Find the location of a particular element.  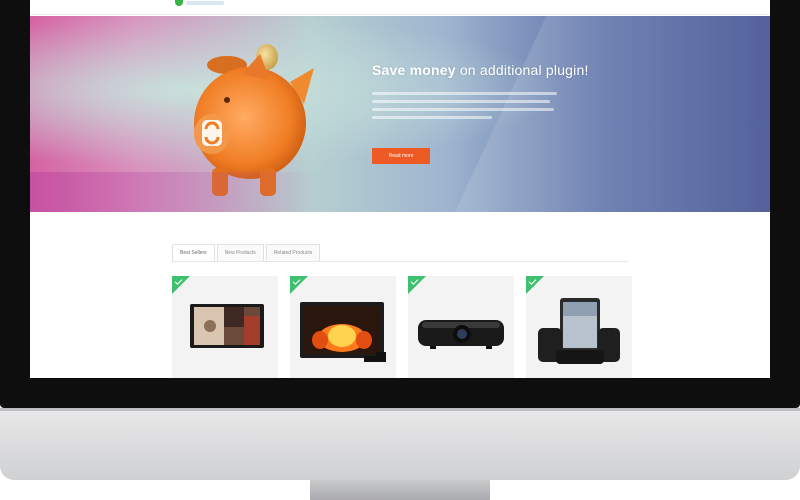

hero-title-light: on additional plugin! is located at coordinates (524, 70).